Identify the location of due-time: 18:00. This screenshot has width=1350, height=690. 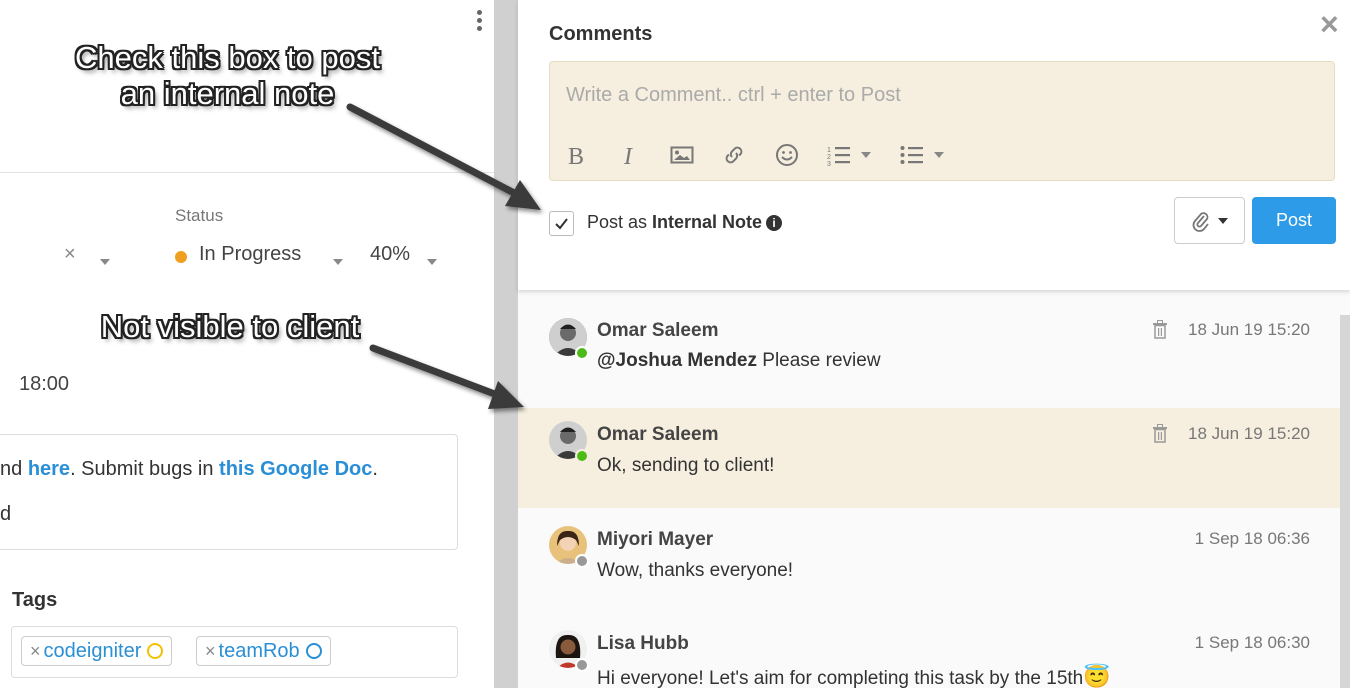
(44, 384).